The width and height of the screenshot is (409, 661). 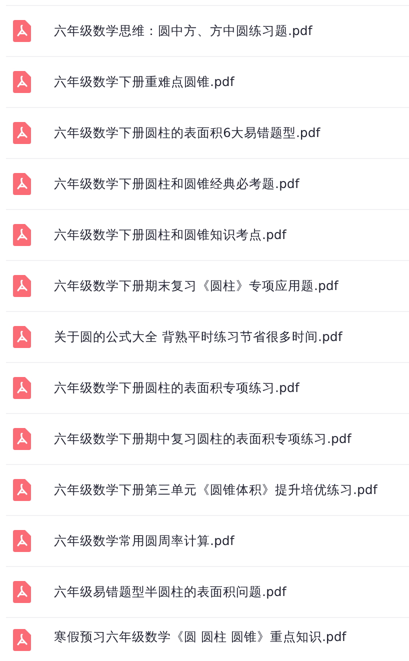 I want to click on file-name: 寒假预习六年级数学《圆 圆柱 圆锥》重点知识.pdf, so click(x=200, y=637).